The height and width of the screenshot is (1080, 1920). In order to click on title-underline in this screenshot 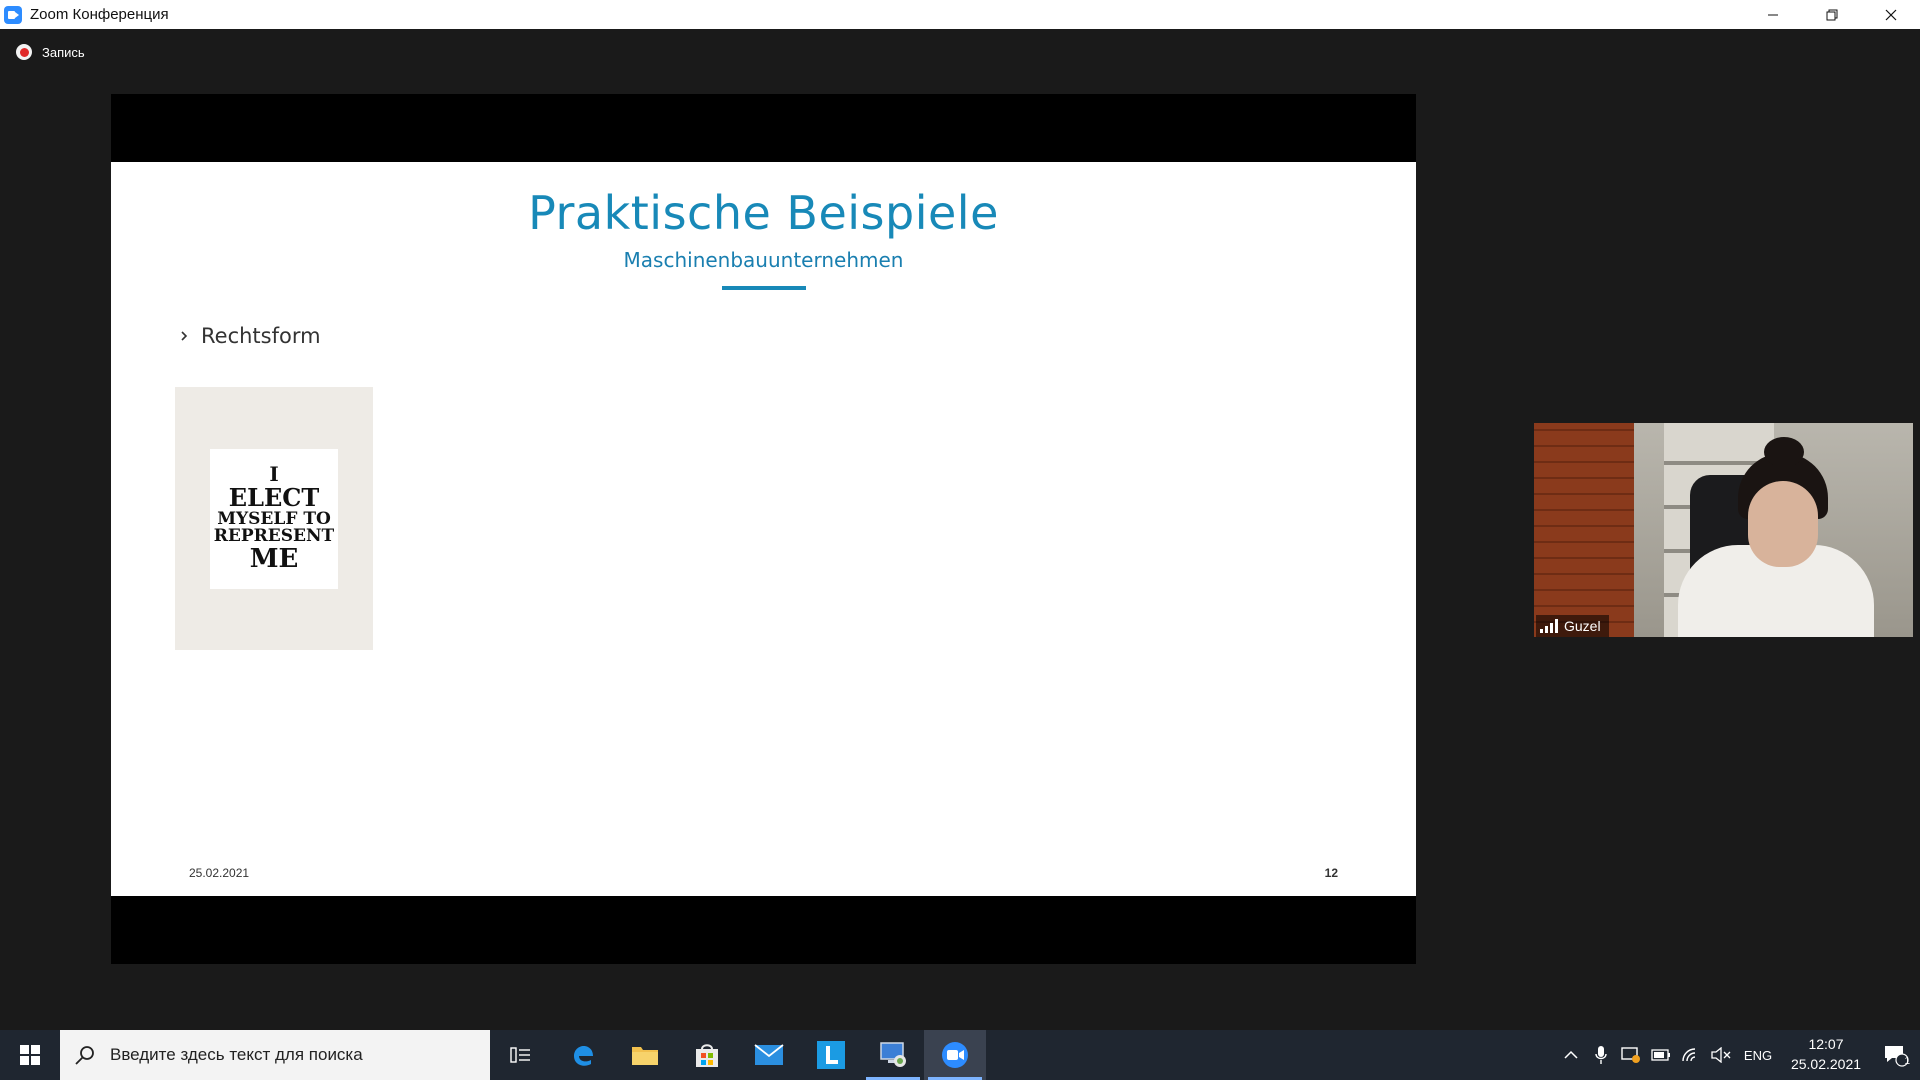, I will do `click(764, 288)`.